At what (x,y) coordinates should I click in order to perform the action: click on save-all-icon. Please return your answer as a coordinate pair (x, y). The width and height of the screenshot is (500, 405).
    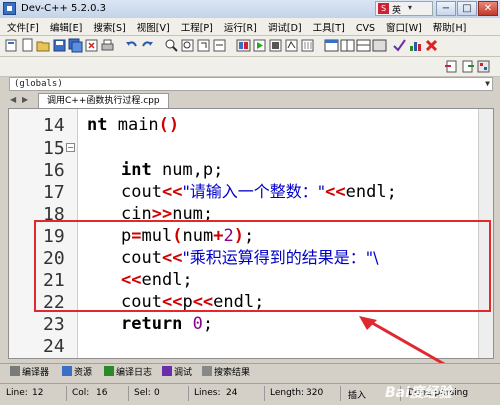
    Looking at the image, I should click on (75, 45).